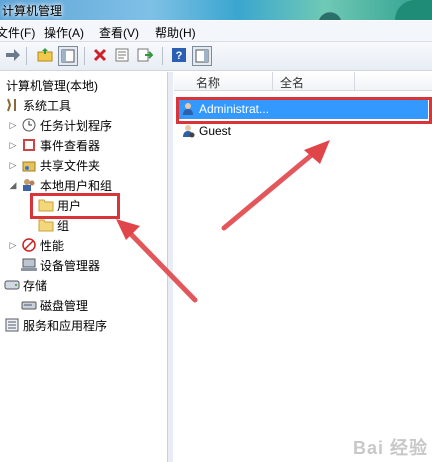  What do you see at coordinates (32, 11) in the screenshot?
I see `window-title: 计算机管理` at bounding box center [32, 11].